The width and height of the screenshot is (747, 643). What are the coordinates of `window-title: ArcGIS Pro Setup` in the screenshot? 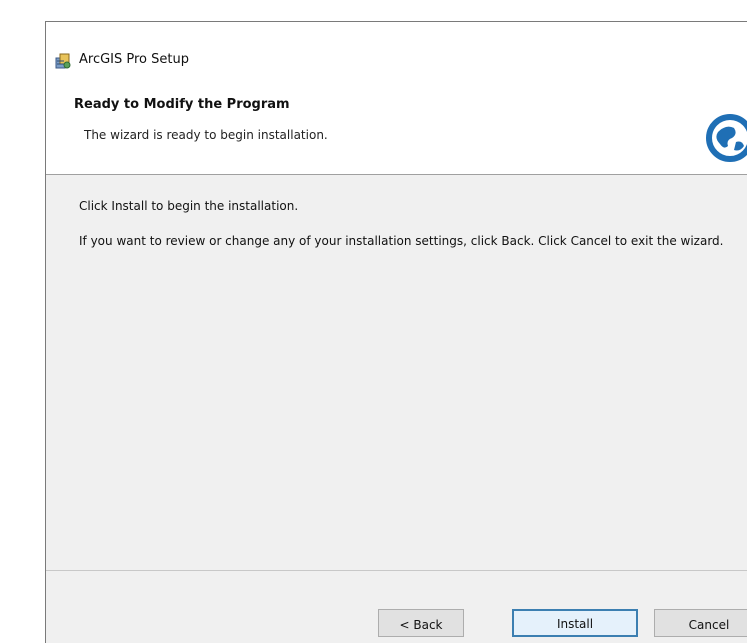 It's located at (134, 59).